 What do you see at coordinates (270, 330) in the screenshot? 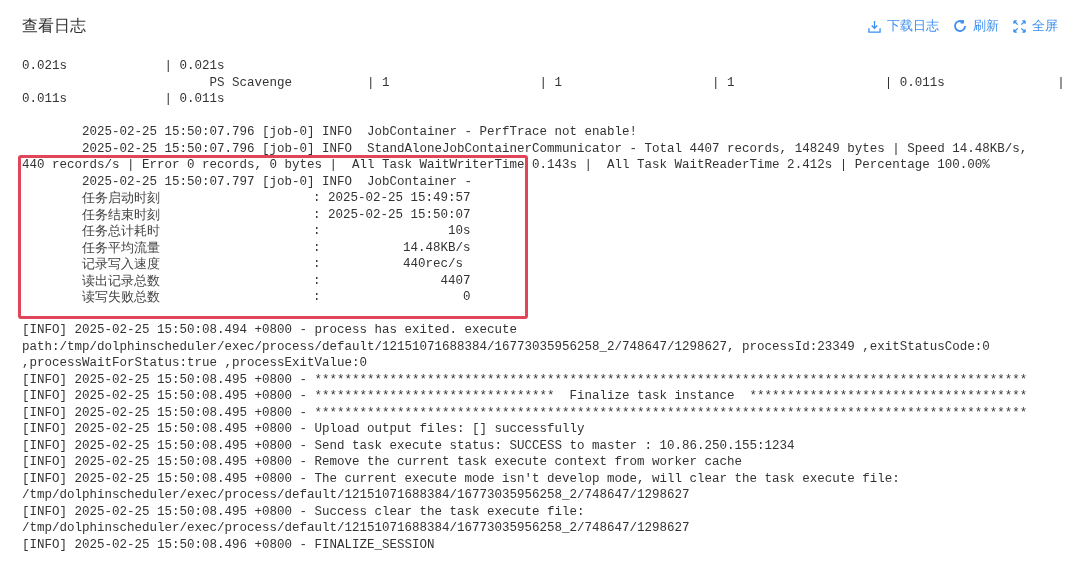
I see `log-line: [INFO] 2025-02-25 15:50:08.494 +0800 - process has exited. execute` at bounding box center [270, 330].